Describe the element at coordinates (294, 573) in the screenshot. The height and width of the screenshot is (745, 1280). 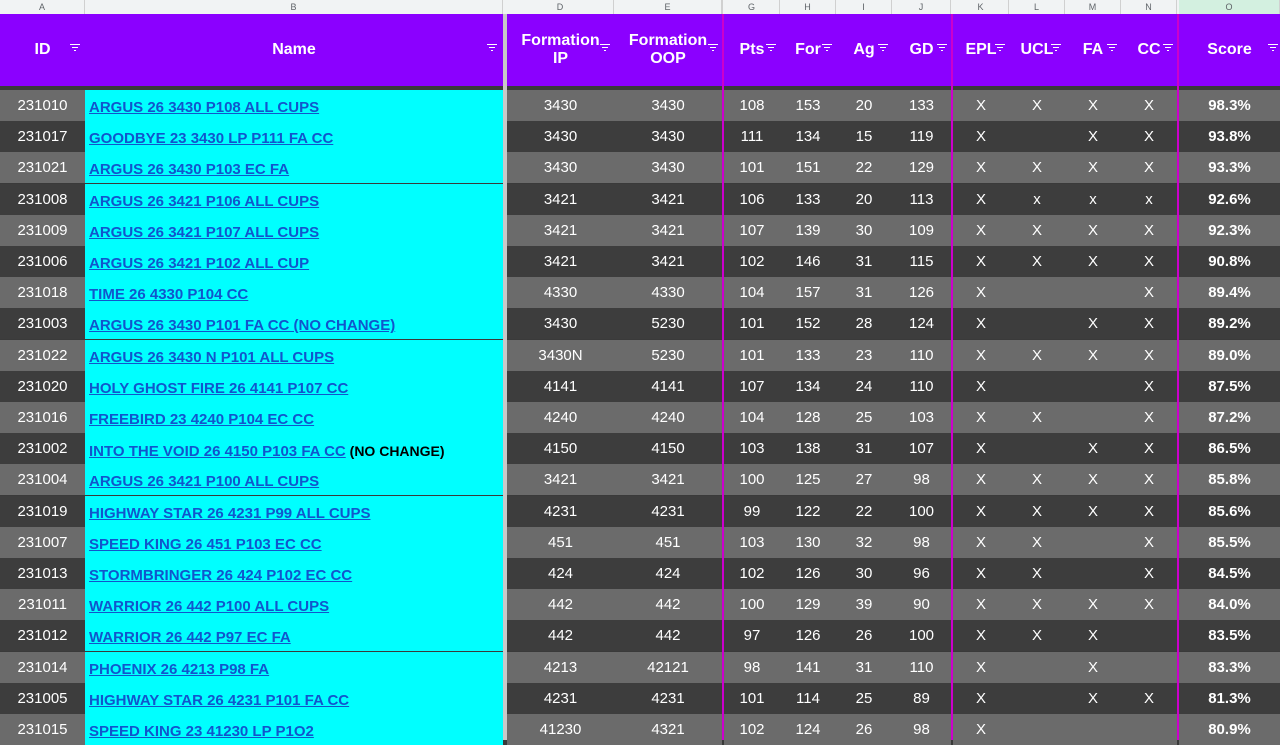
I see `cell-name: STORMBRINGER 26 424 P102 EC CC` at that location.